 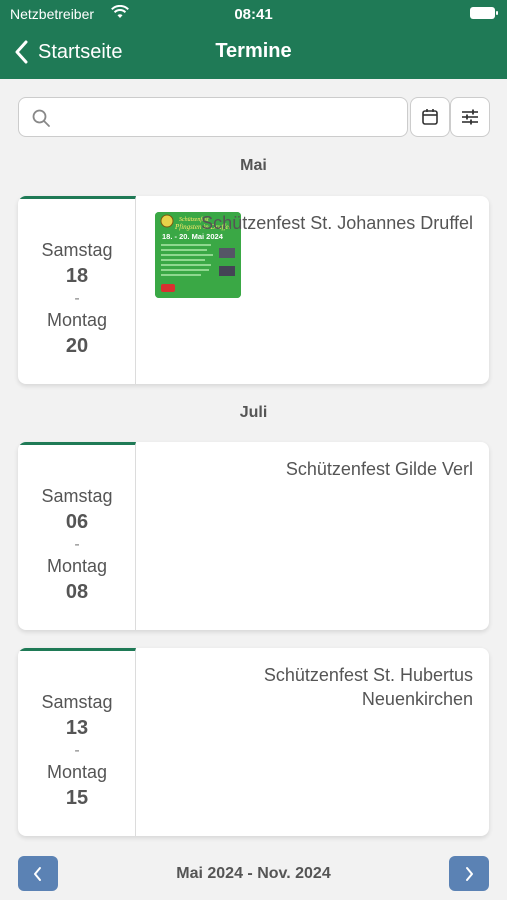 What do you see at coordinates (41, 118) in the screenshot?
I see `search-icon` at bounding box center [41, 118].